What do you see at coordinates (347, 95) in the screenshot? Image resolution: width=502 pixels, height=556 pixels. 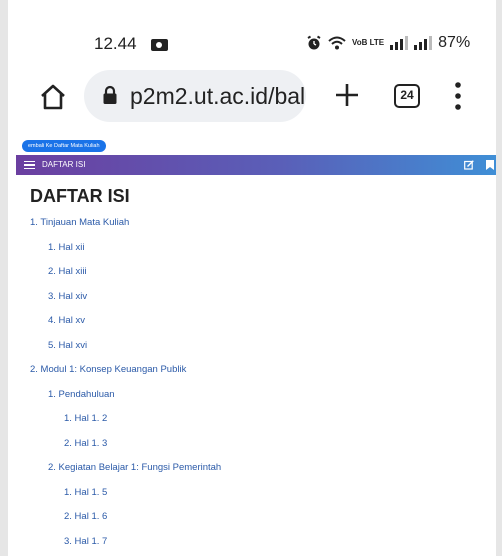 I see `new-tab-plus-icon` at bounding box center [347, 95].